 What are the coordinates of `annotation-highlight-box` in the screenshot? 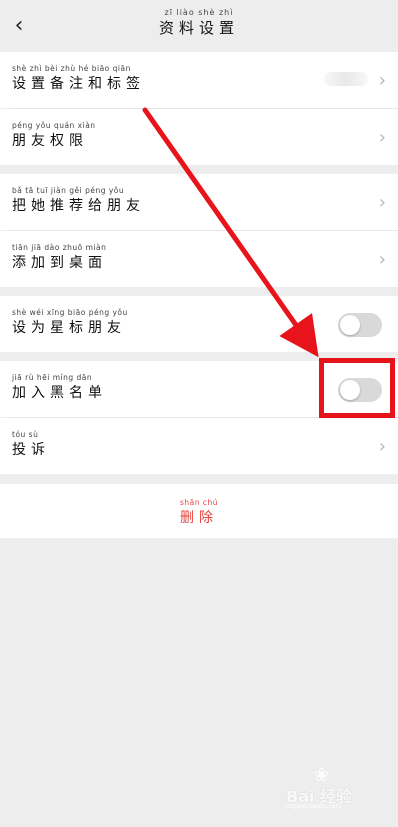 It's located at (357, 388).